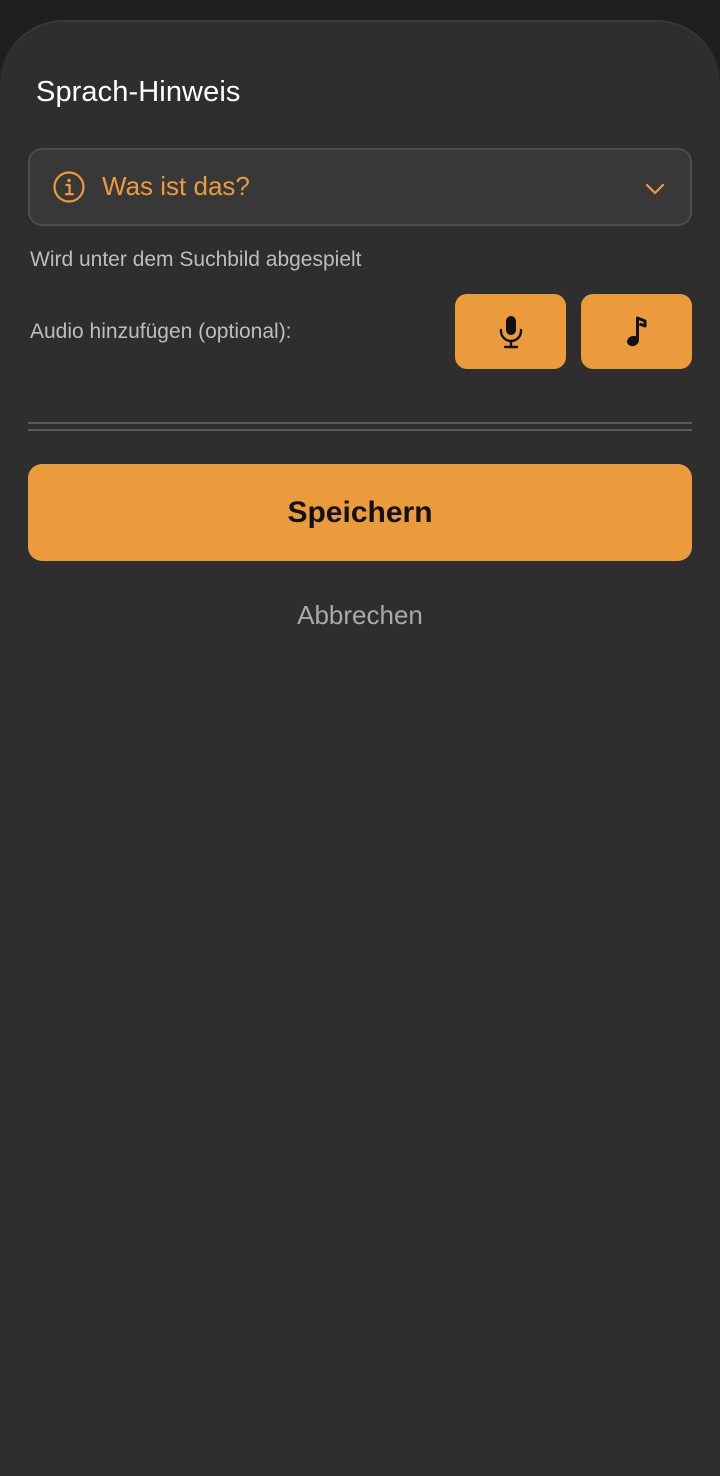  Describe the element at coordinates (360, 512) in the screenshot. I see `save-button: Speichern` at that location.